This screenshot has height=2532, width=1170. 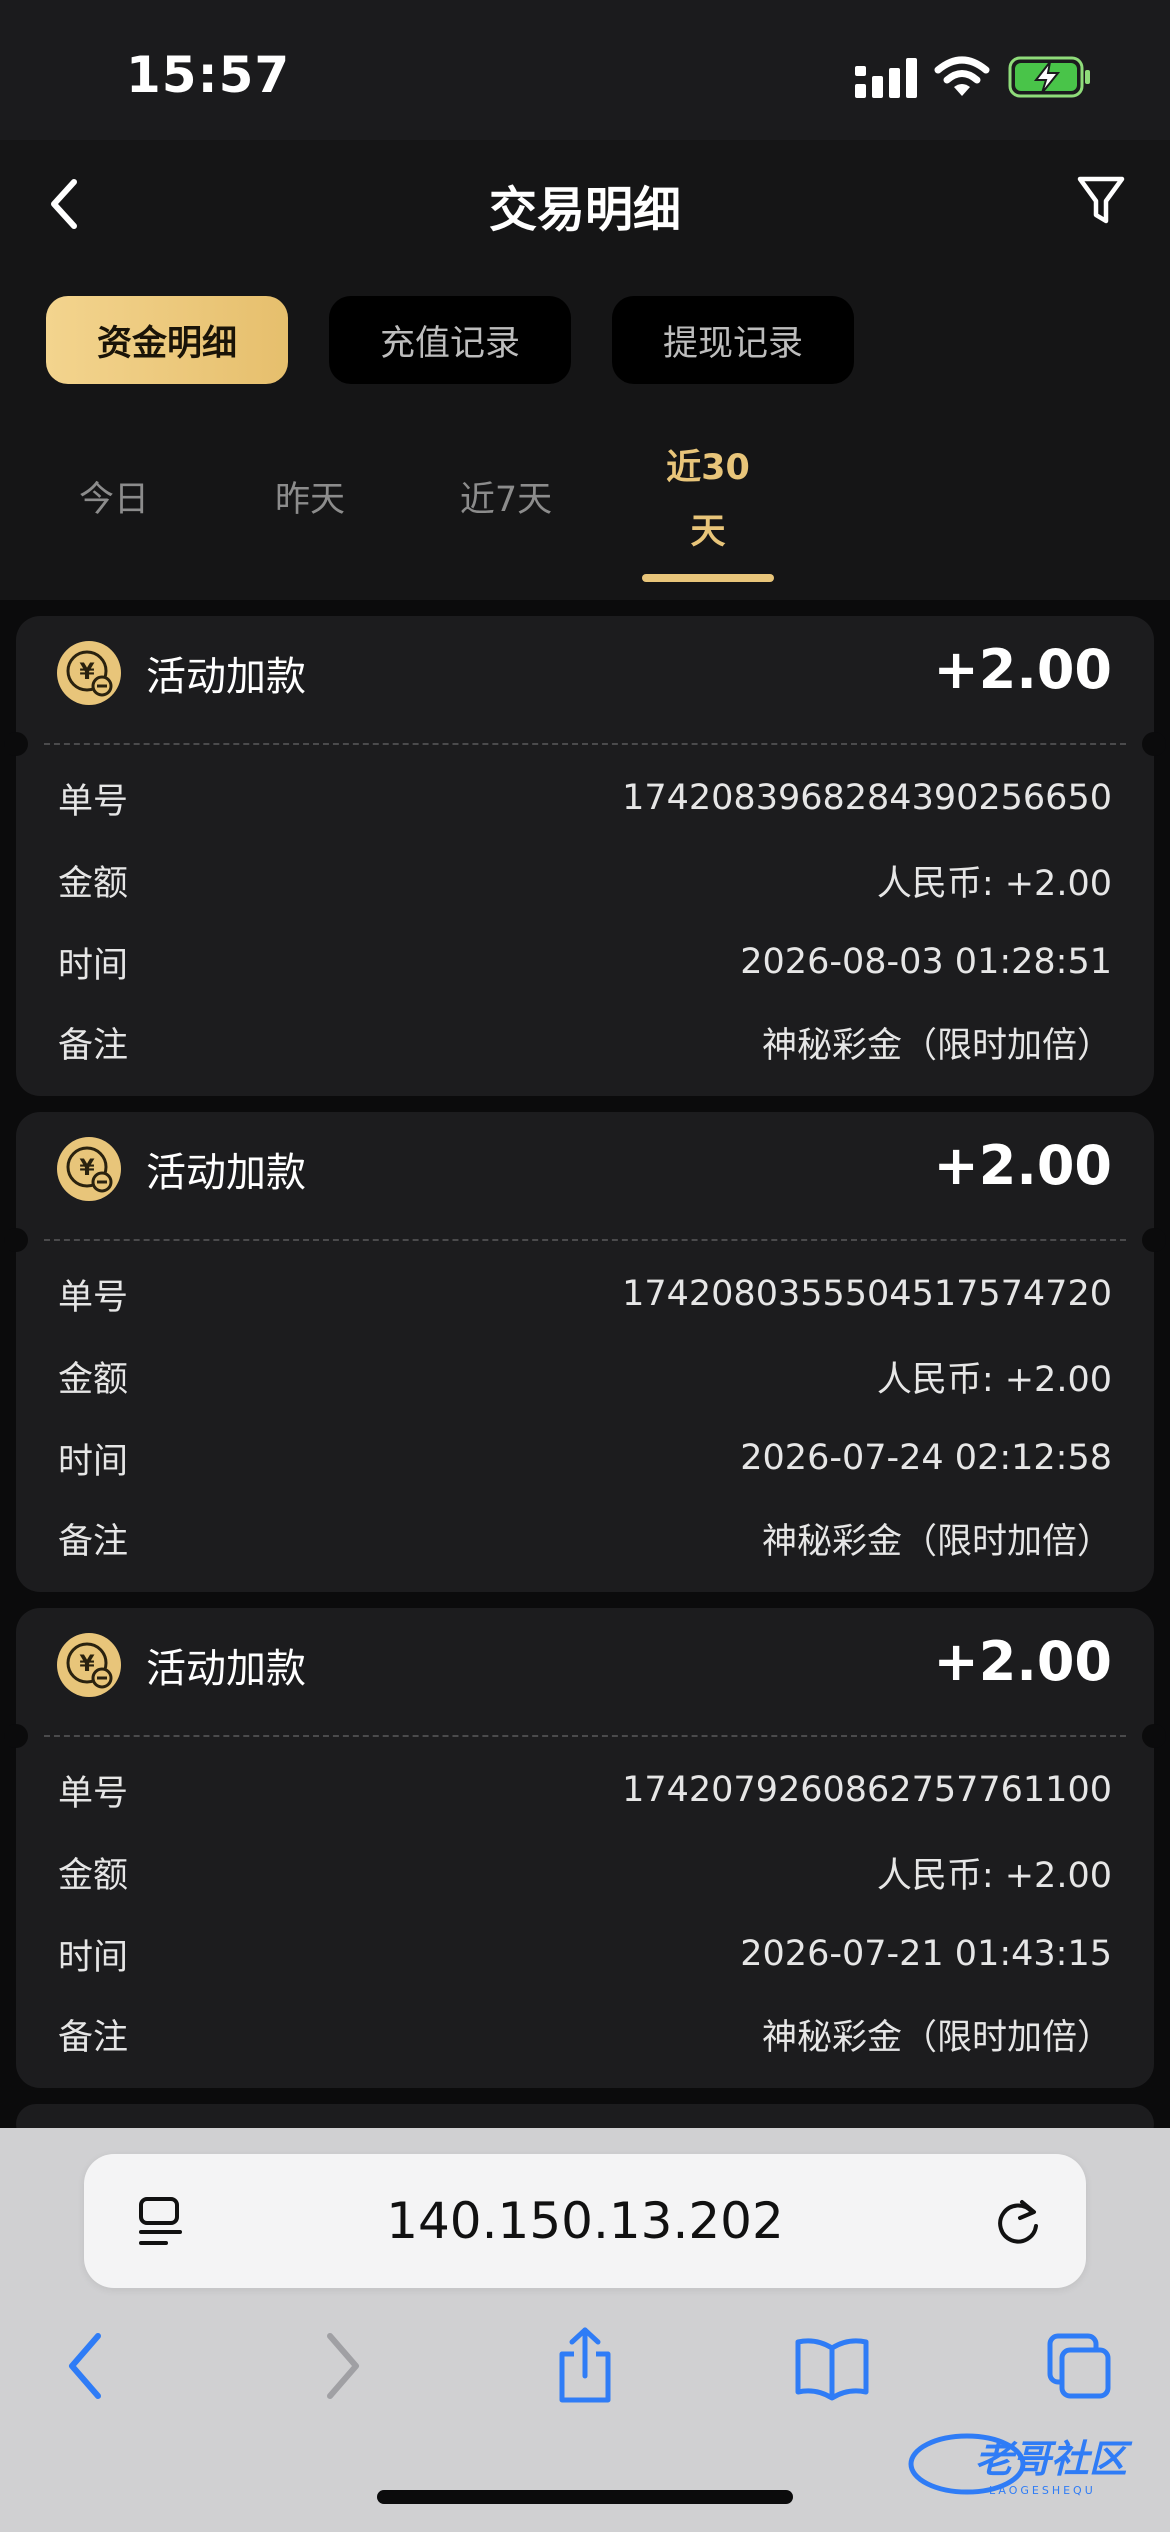 I want to click on wifi-icon, so click(x=962, y=76).